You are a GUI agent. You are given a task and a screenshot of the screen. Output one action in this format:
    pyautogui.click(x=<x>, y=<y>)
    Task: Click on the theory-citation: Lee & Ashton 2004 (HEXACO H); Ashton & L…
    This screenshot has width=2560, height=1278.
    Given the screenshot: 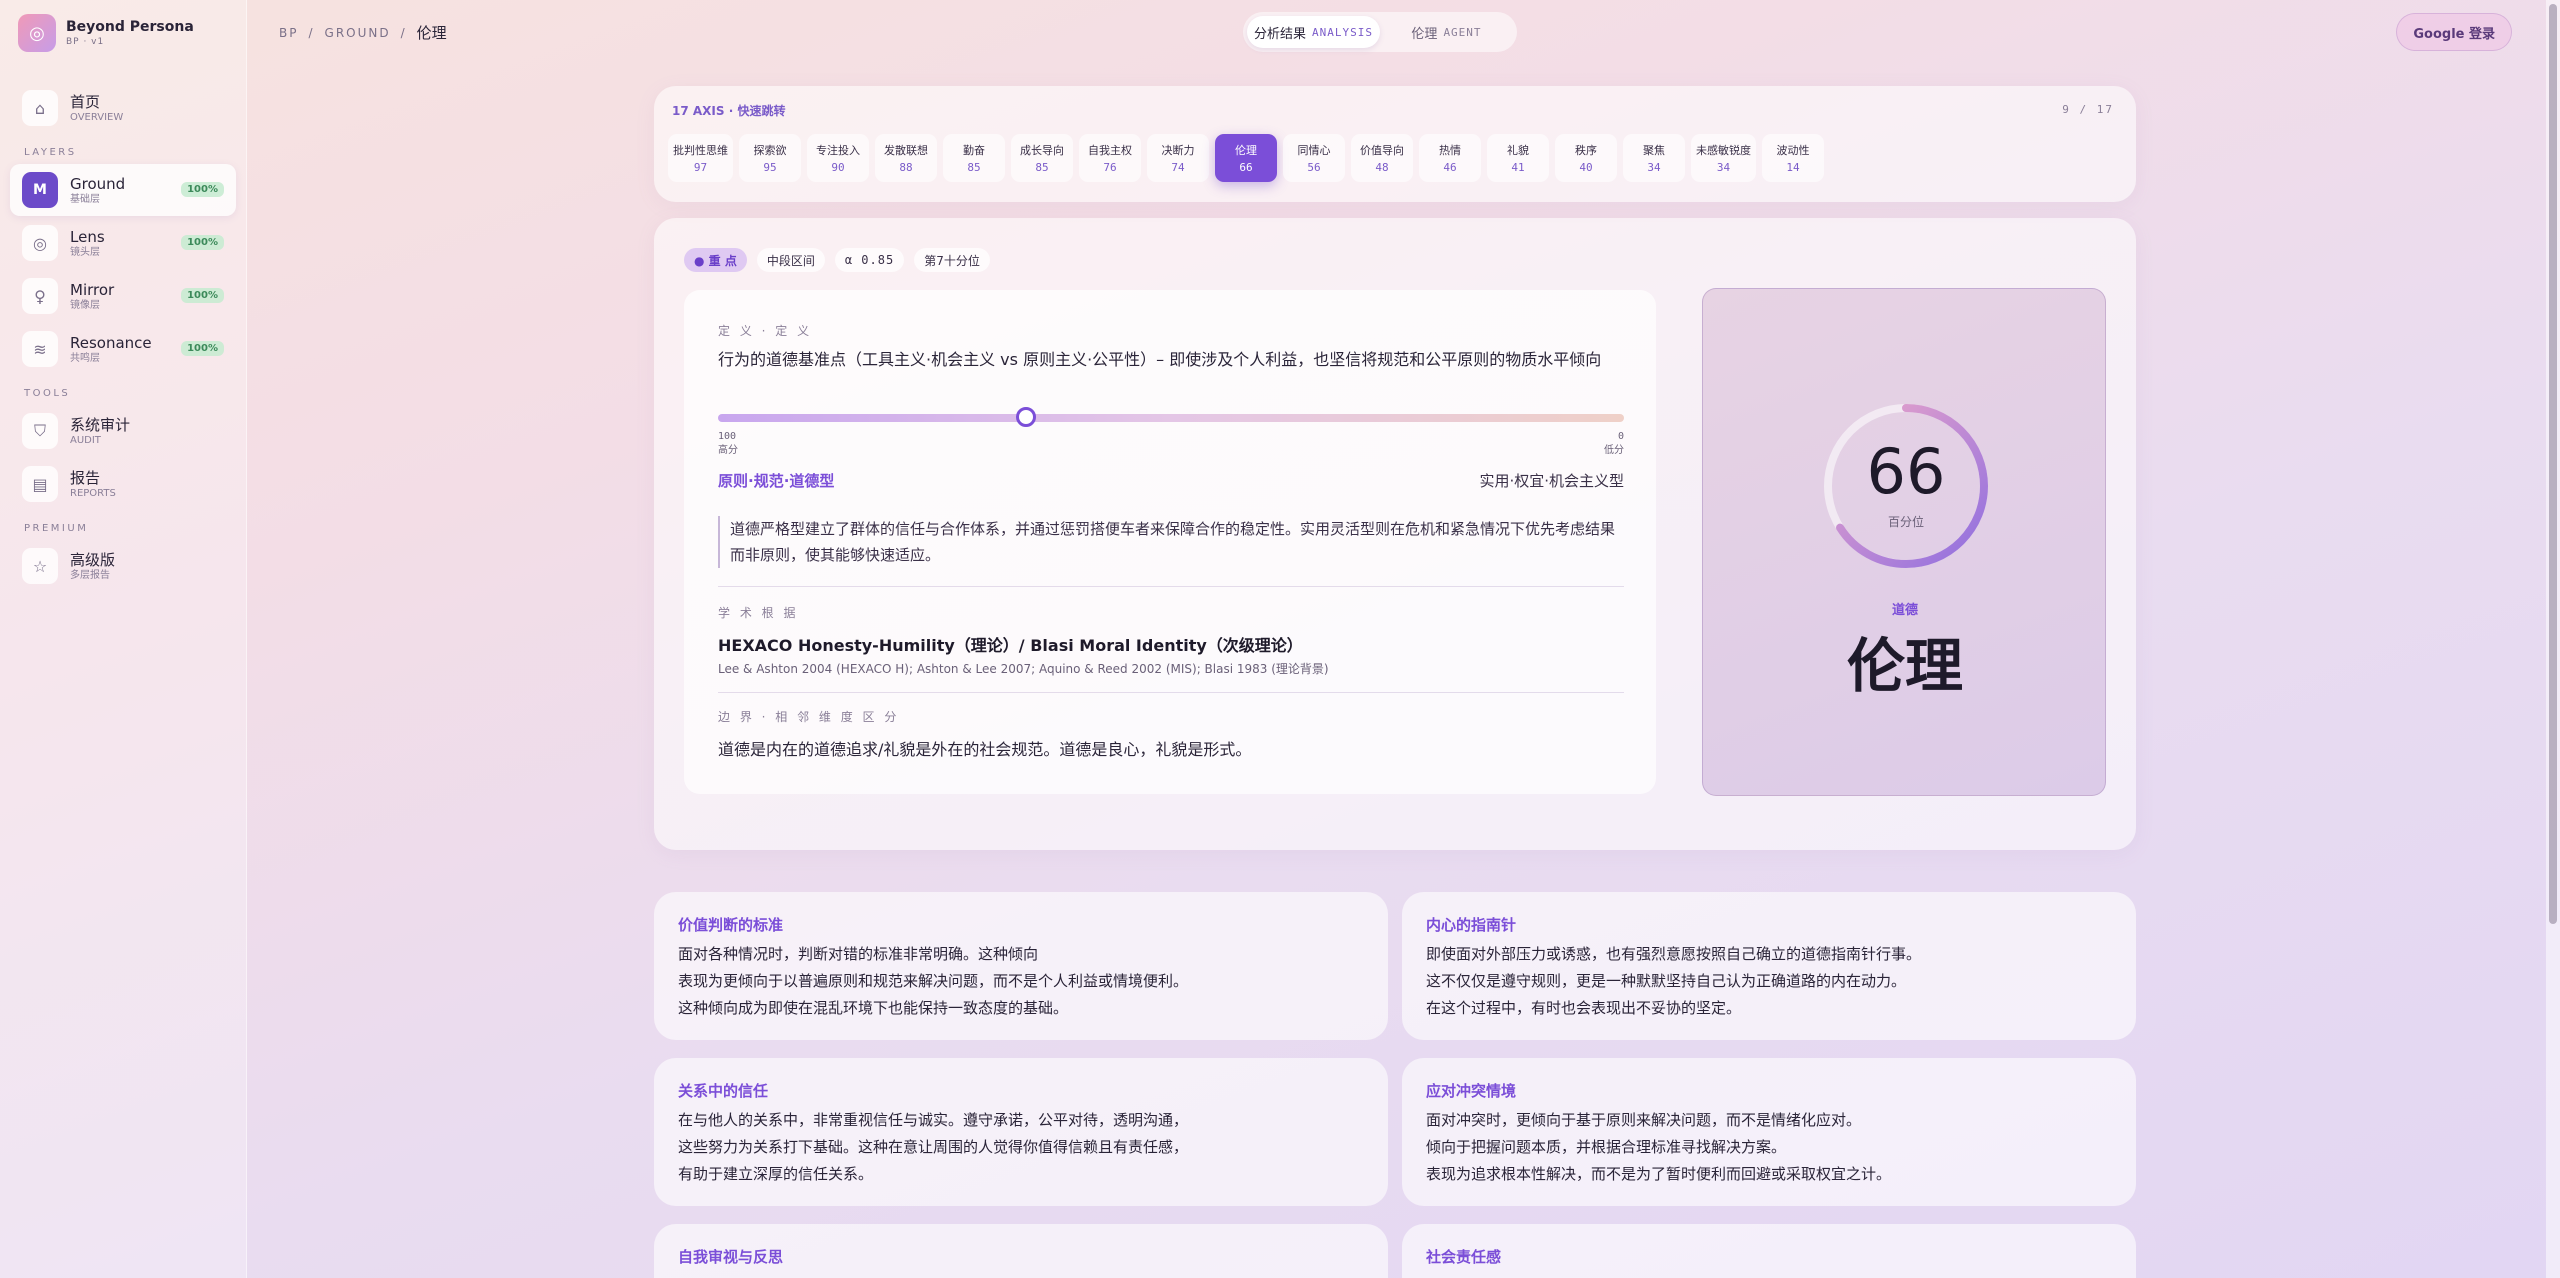 What is the action you would take?
    pyautogui.click(x=1023, y=669)
    